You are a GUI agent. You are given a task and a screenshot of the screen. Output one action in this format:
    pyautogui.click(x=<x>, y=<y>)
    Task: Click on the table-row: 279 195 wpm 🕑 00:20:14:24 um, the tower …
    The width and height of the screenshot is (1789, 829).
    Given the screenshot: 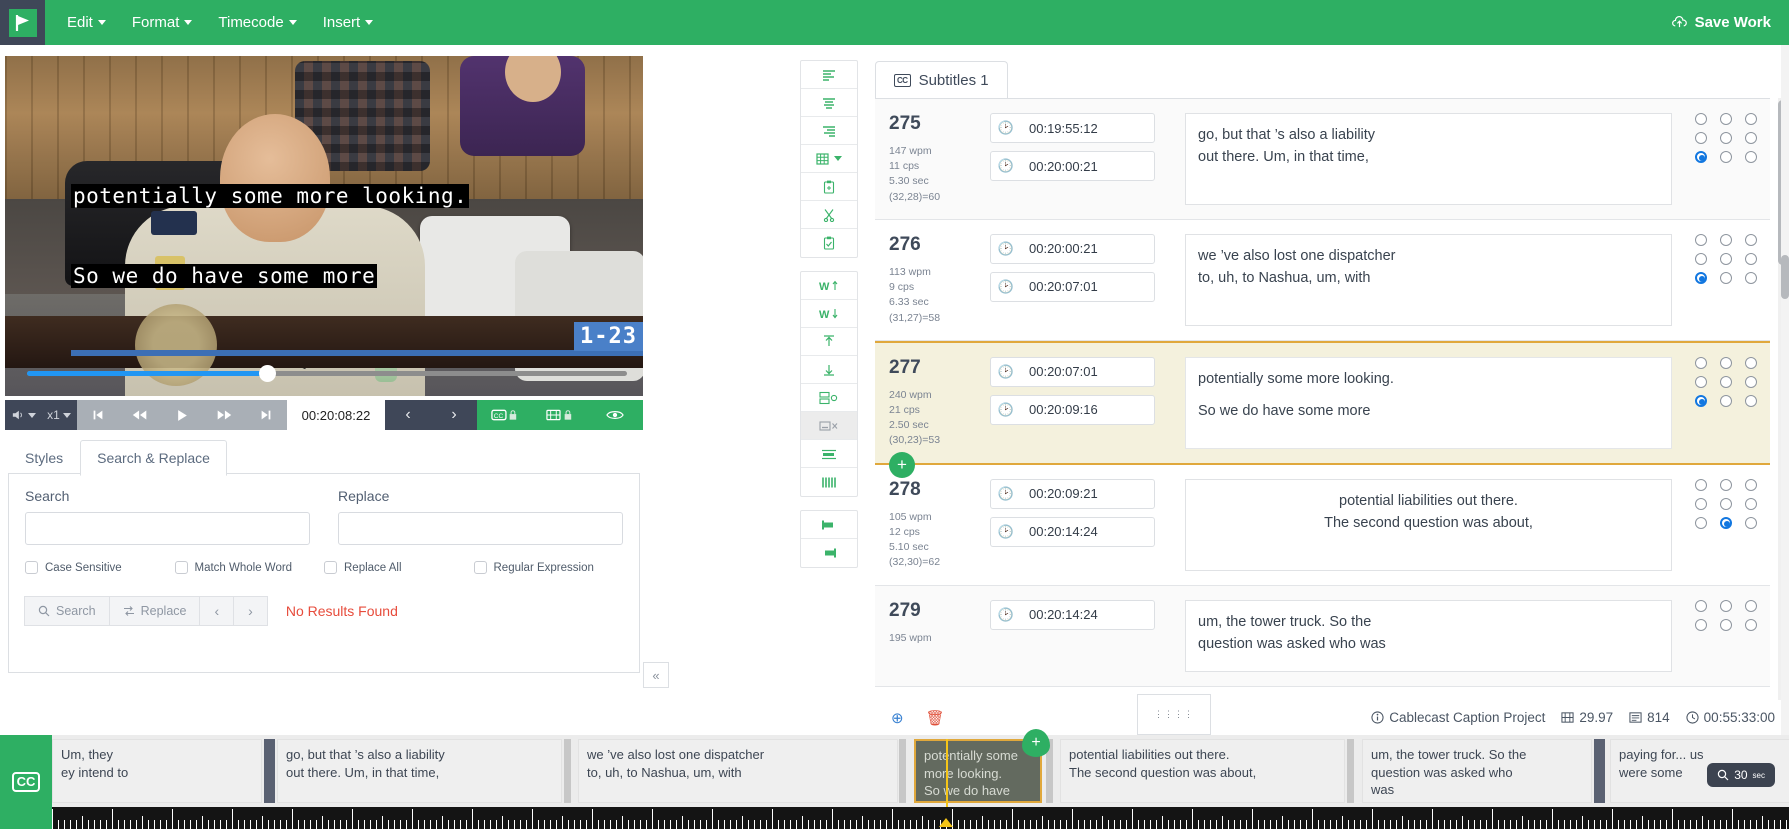 What is the action you would take?
    pyautogui.click(x=1322, y=636)
    